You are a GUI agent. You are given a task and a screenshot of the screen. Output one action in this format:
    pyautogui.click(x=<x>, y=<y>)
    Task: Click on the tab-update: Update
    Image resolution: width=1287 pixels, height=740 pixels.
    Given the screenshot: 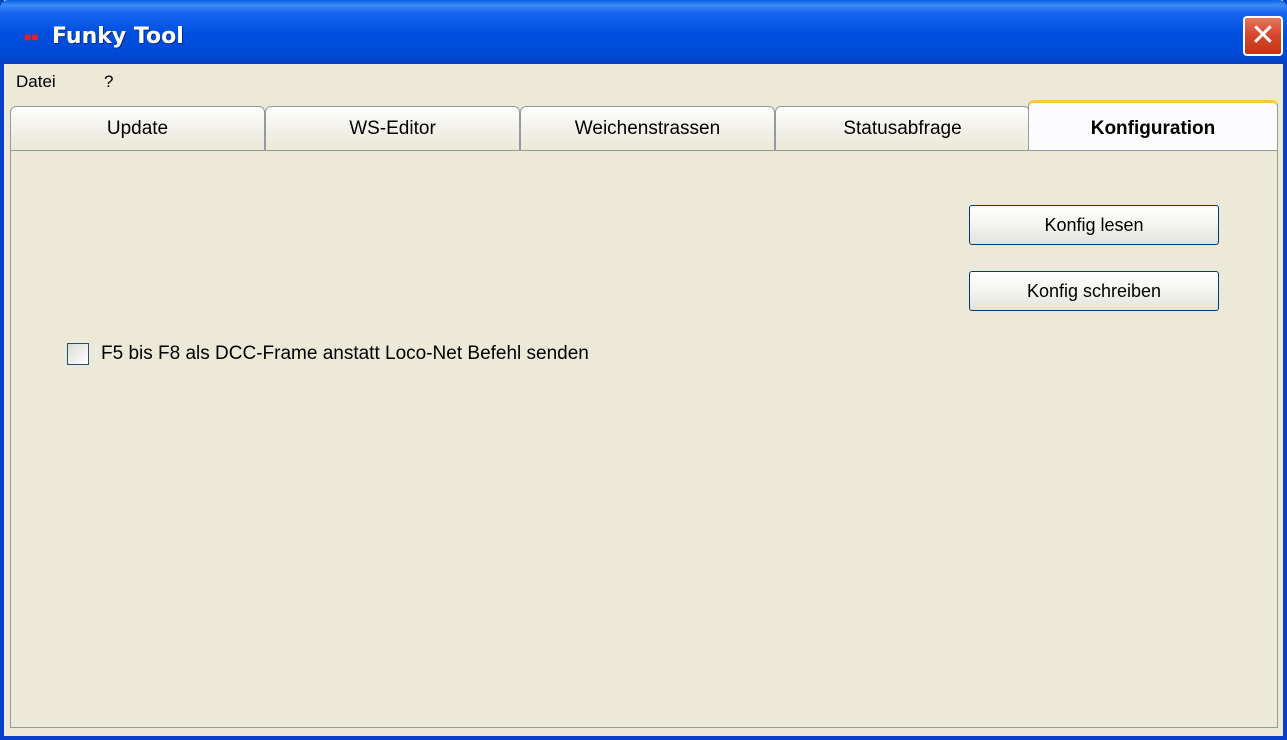 What is the action you would take?
    pyautogui.click(x=137, y=128)
    